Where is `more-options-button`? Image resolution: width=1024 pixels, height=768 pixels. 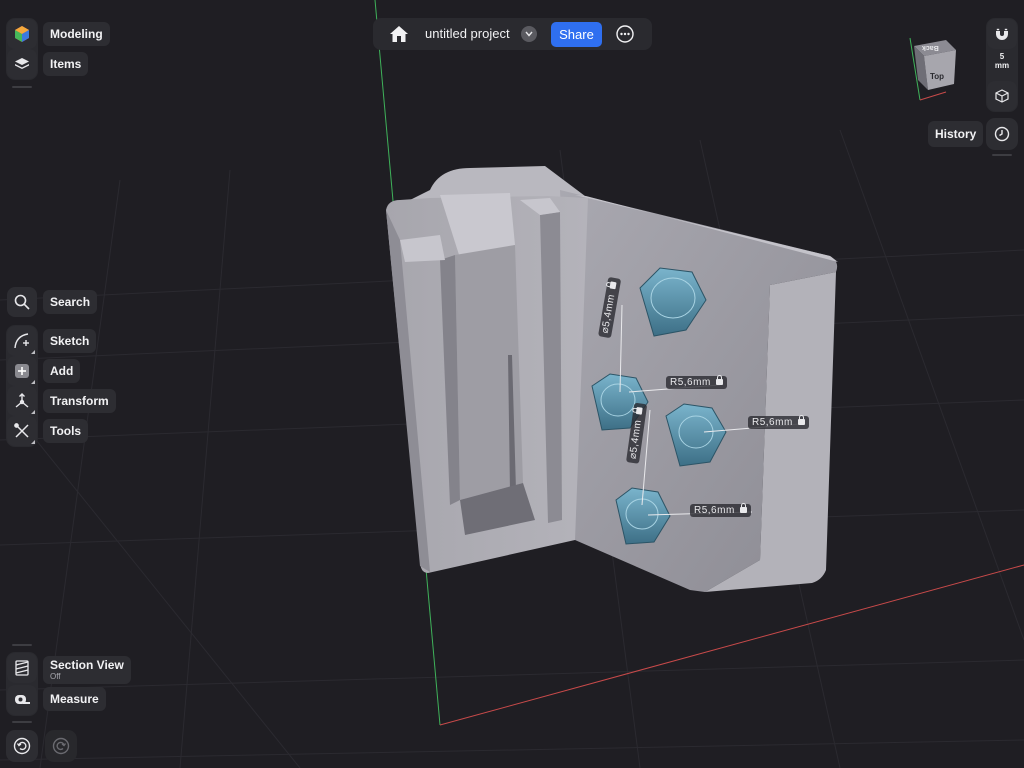
more-options-button is located at coordinates (625, 34).